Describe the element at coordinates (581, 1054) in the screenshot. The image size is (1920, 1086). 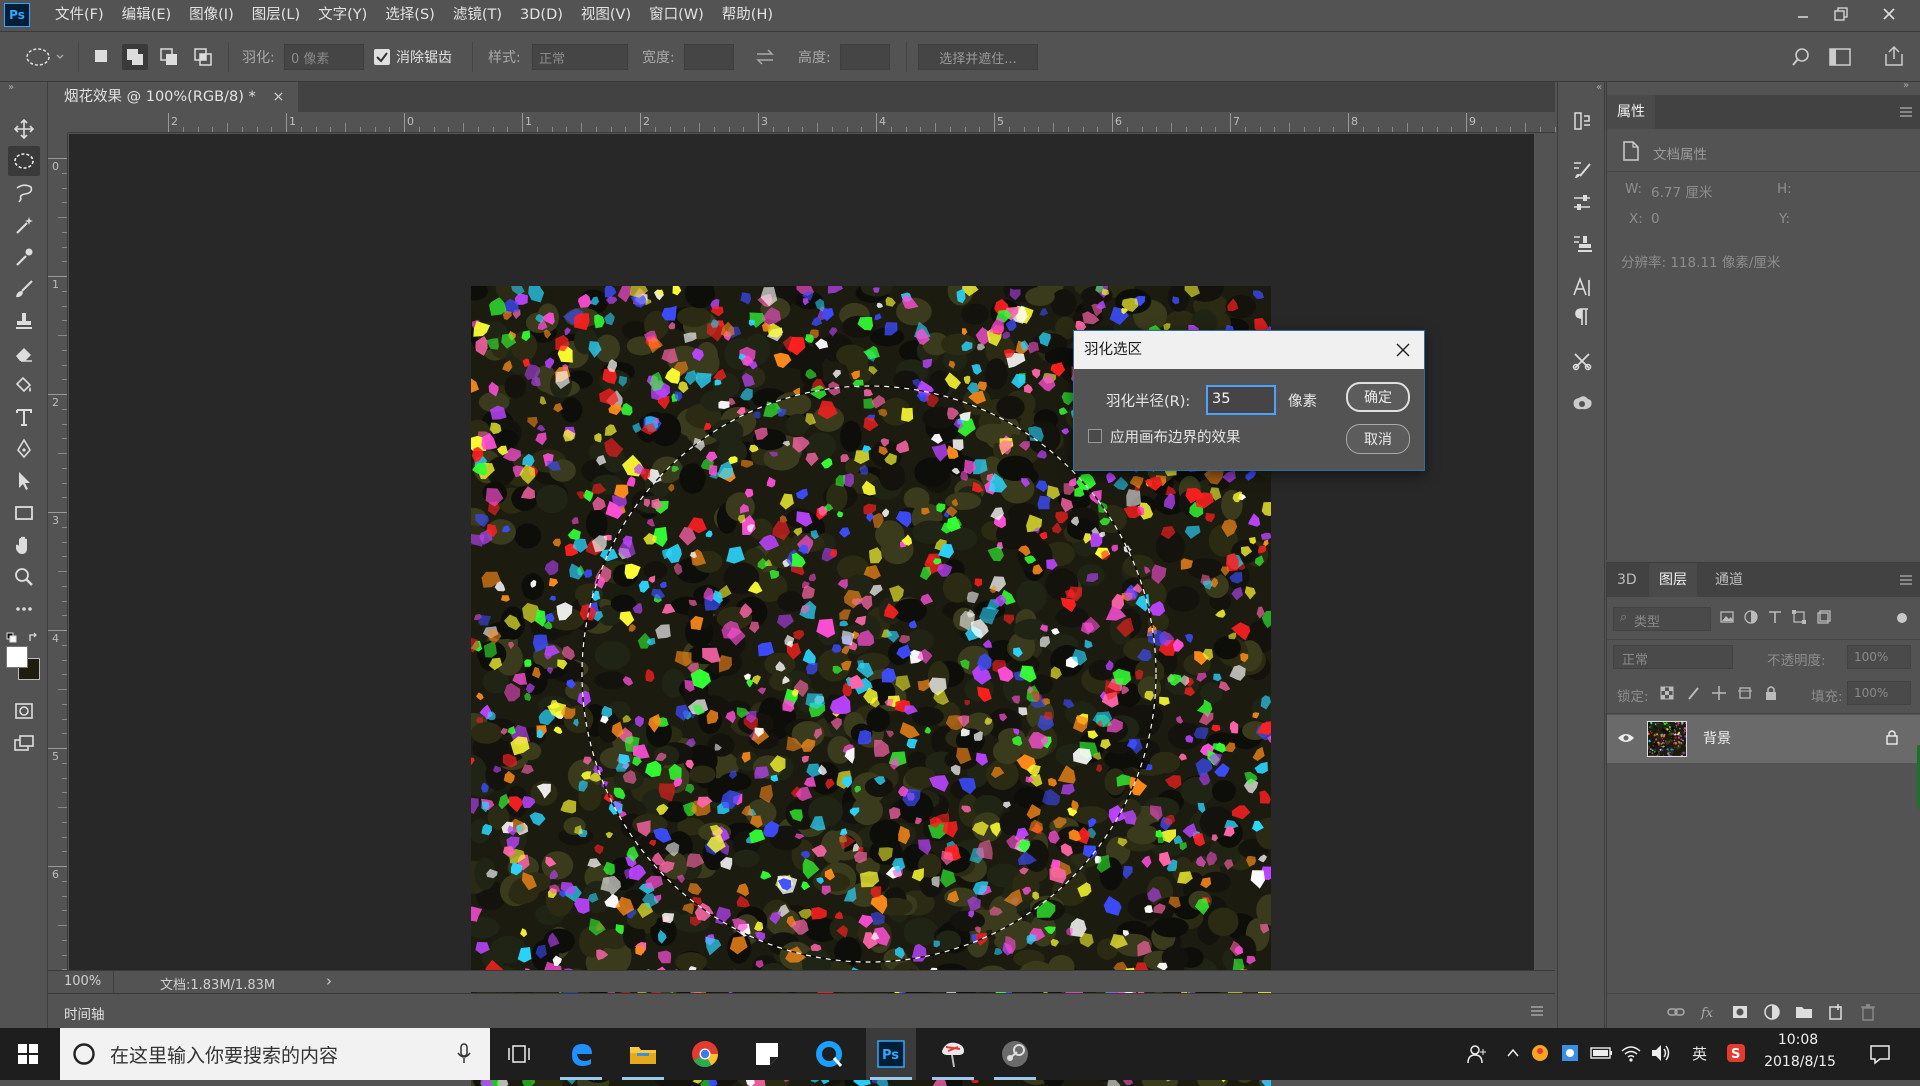
I see `edge-icon` at that location.